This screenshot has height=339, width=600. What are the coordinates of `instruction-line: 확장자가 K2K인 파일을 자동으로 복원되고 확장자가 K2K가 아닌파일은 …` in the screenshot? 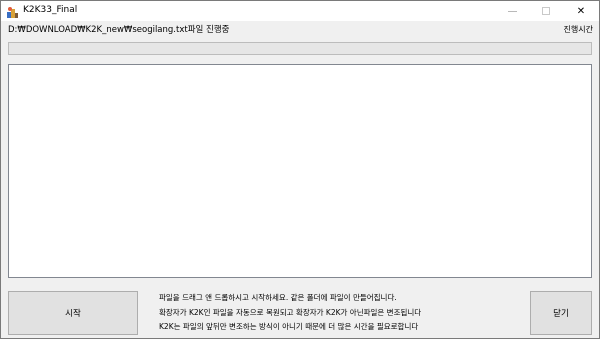 It's located at (290, 312).